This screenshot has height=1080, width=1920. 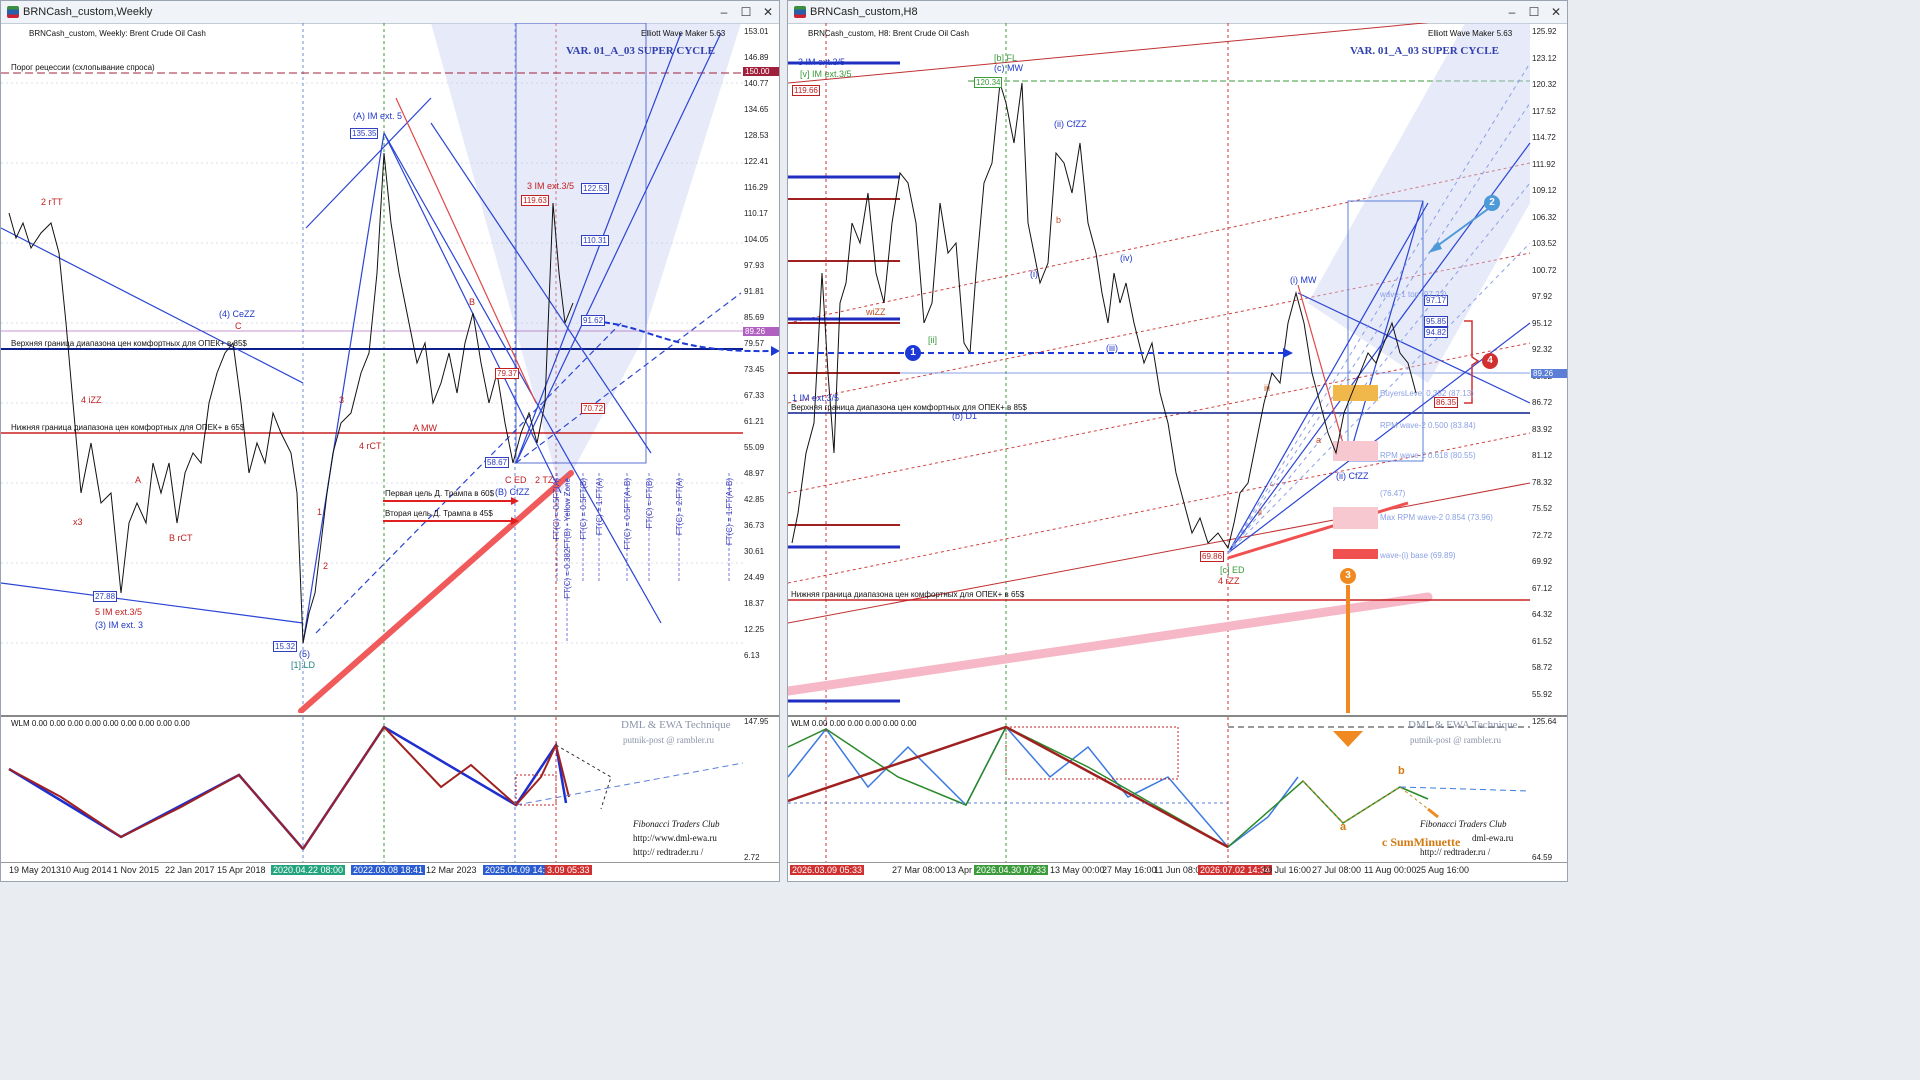 What do you see at coordinates (1352, 476) in the screenshot?
I see `wave-label: (ii) CfZZ` at bounding box center [1352, 476].